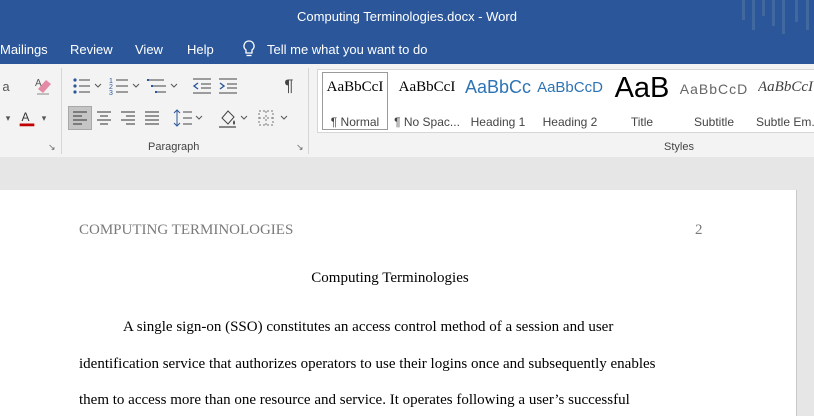 The height and width of the screenshot is (416, 814). I want to click on font-color-icon: A, so click(27, 118).